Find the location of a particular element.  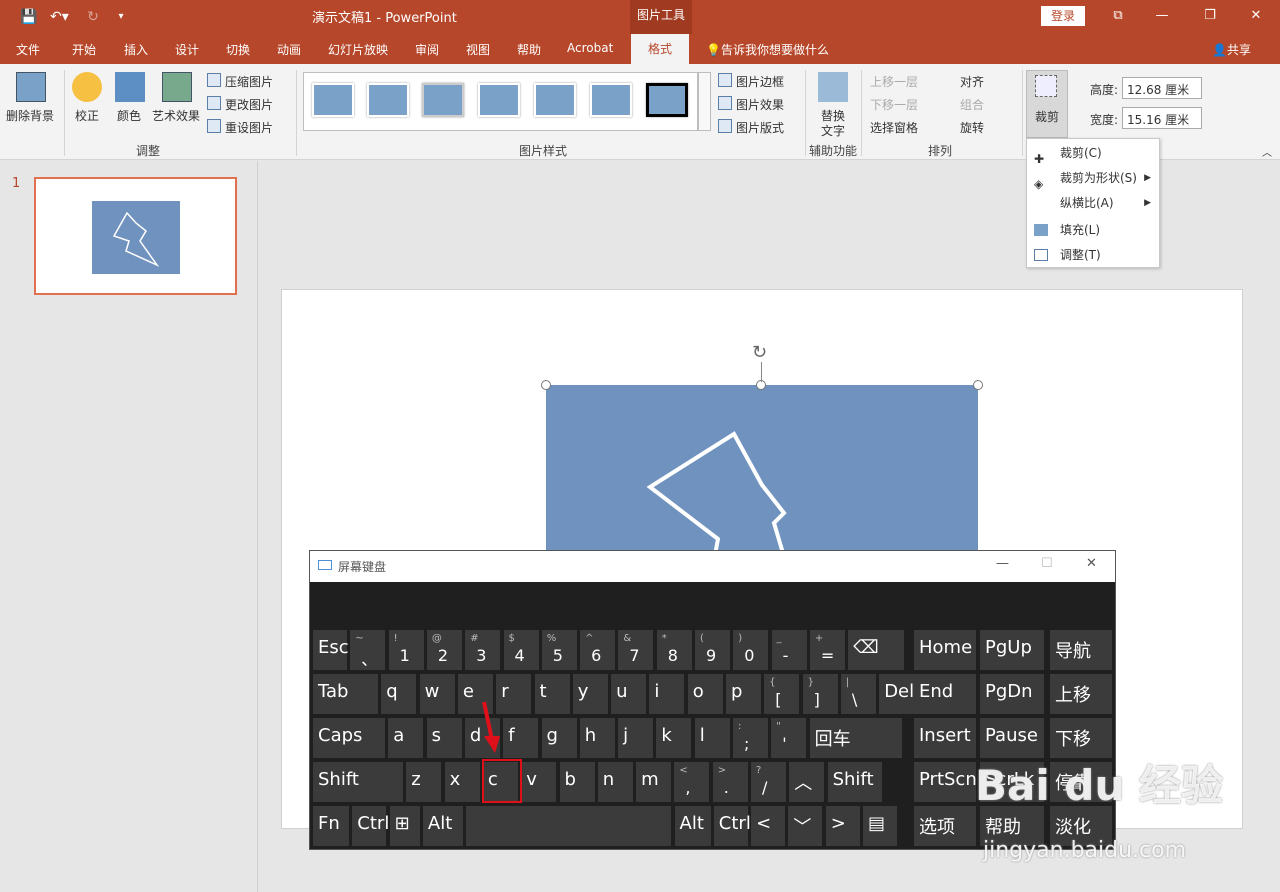

key-g: g is located at coordinates (559, 738).